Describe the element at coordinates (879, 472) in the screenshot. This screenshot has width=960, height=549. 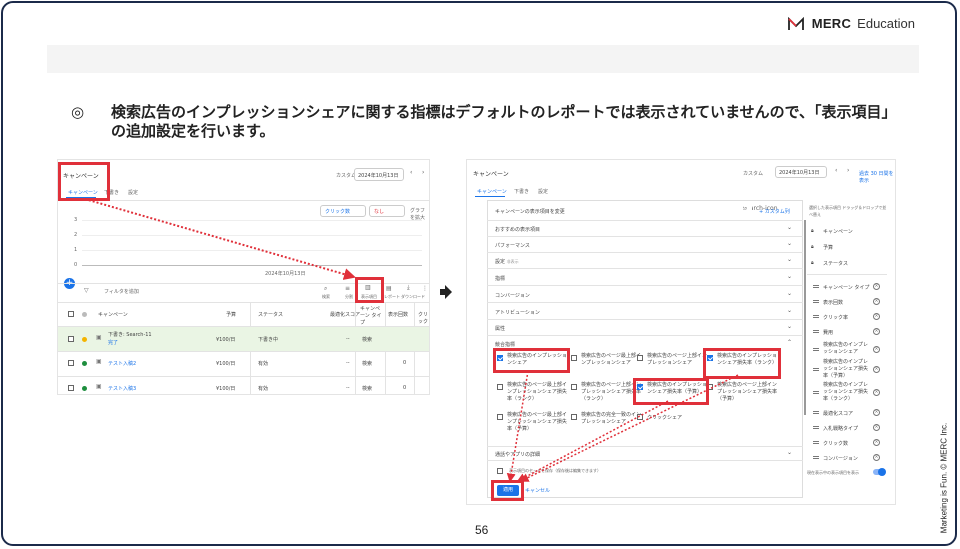
I see `show-current-toggle` at that location.